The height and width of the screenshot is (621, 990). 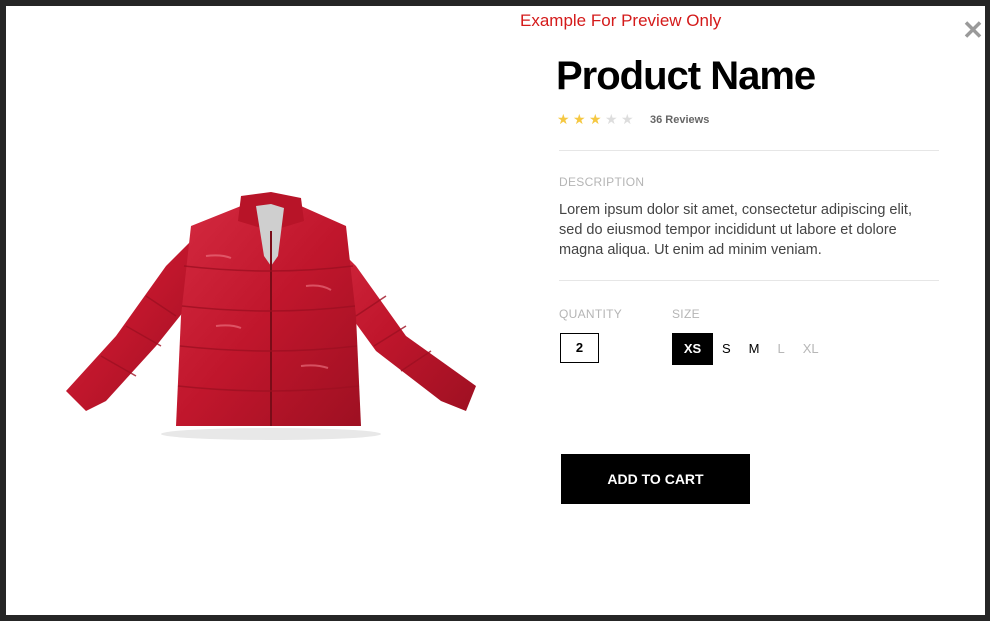 What do you see at coordinates (579, 348) in the screenshot?
I see `quantity-input: 2` at bounding box center [579, 348].